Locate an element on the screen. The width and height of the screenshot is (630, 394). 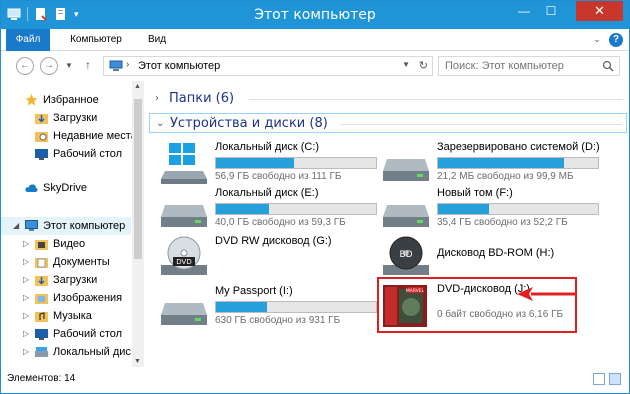
sidebar-item-label: SkyDrive is located at coordinates (65, 188).